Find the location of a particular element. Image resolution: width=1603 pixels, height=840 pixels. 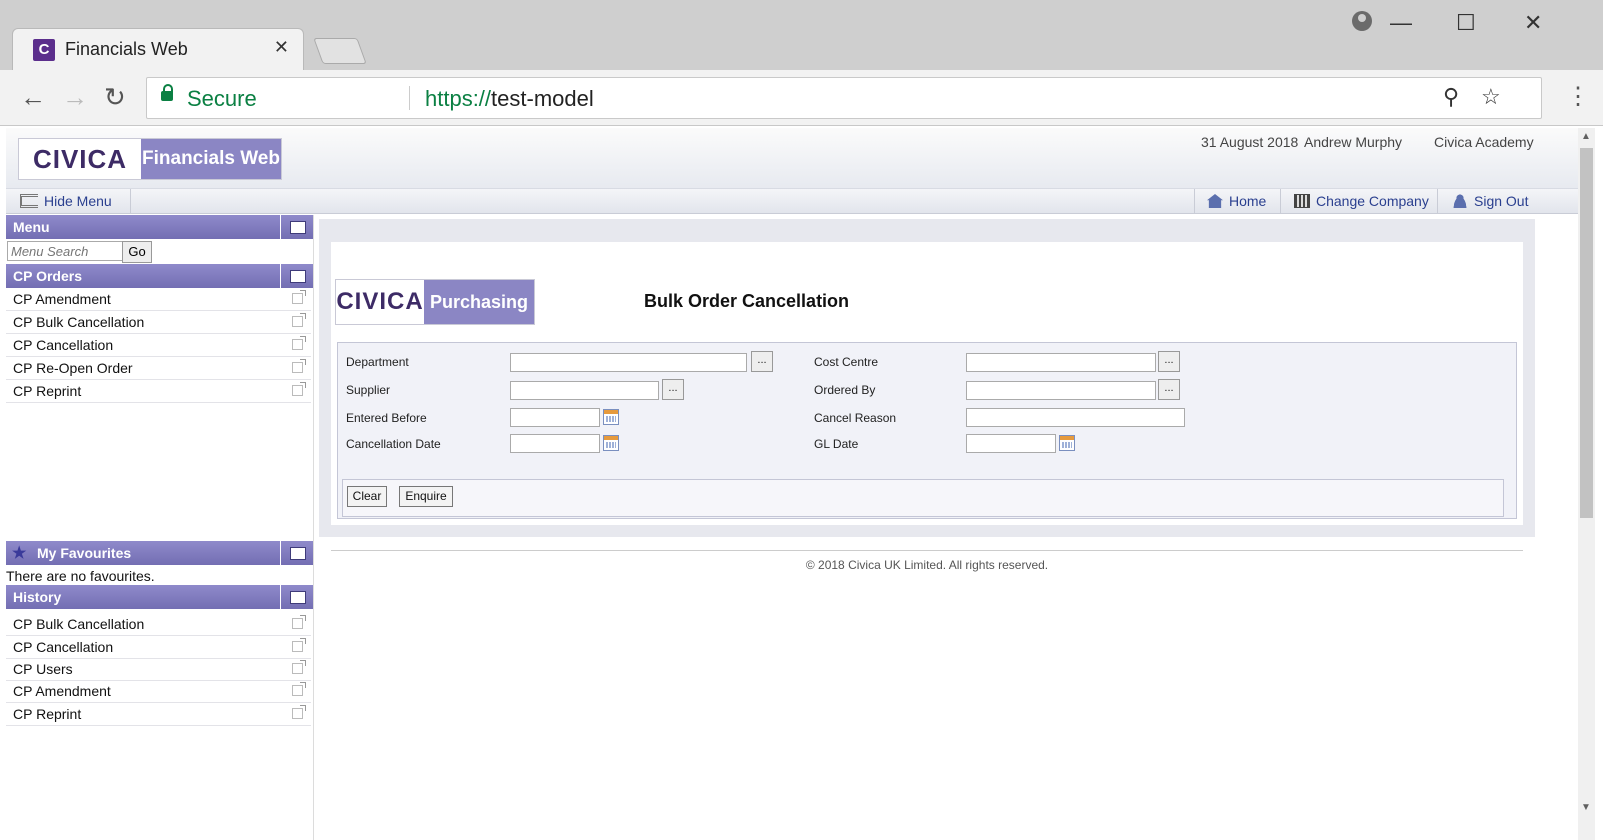

sidebar-item-cp-cancellation: CP Cancellation is located at coordinates (158, 345).